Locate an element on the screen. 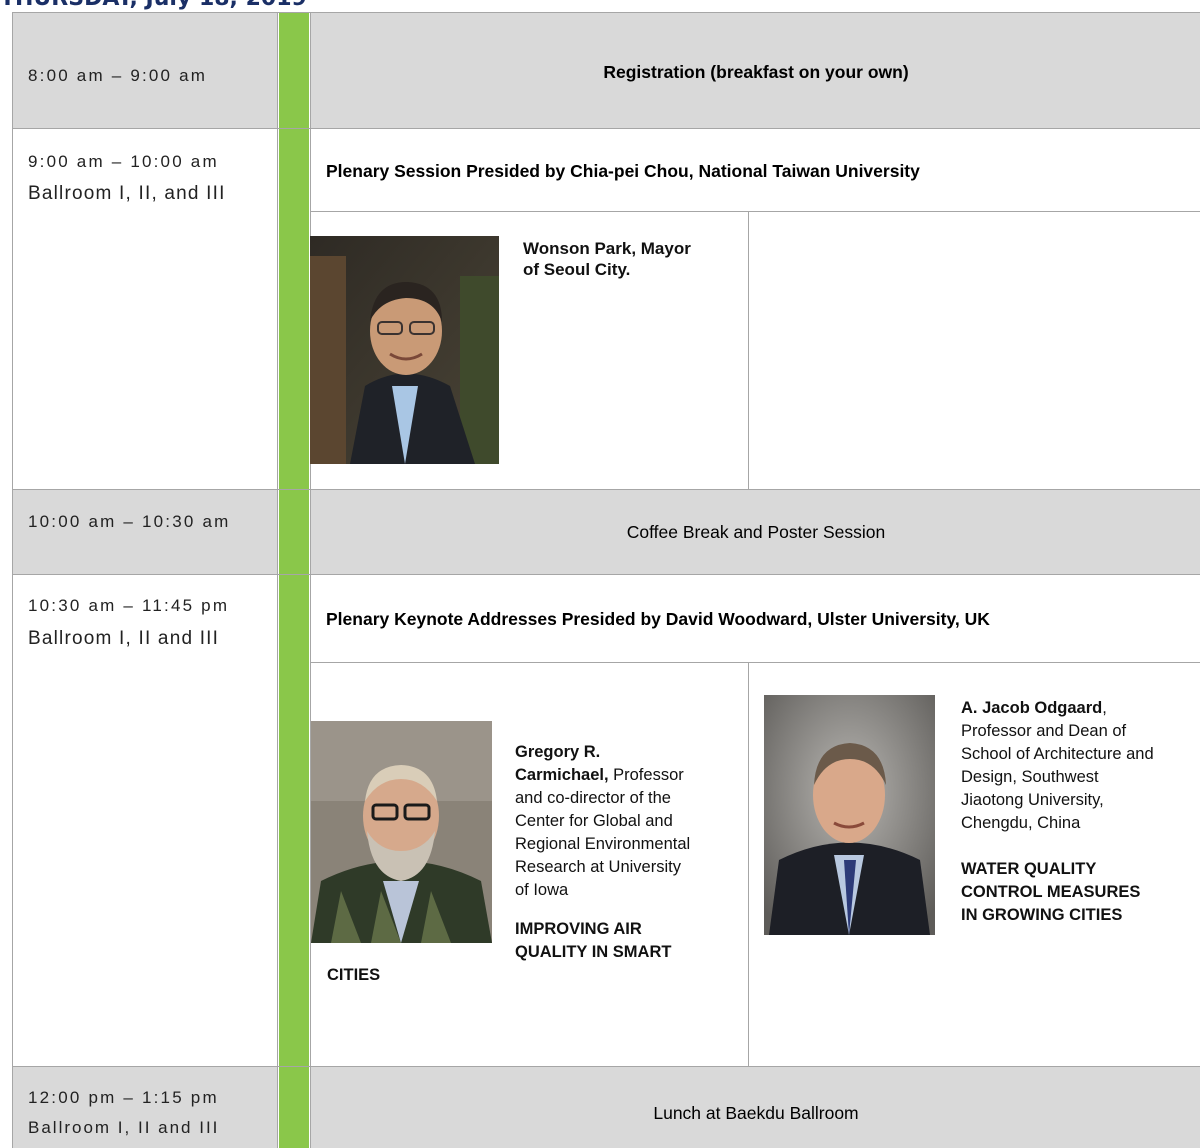 This screenshot has width=1200, height=1148. speaker-name-wonson-park: Wonson Park, Mayor of Seoul City. is located at coordinates (607, 259).